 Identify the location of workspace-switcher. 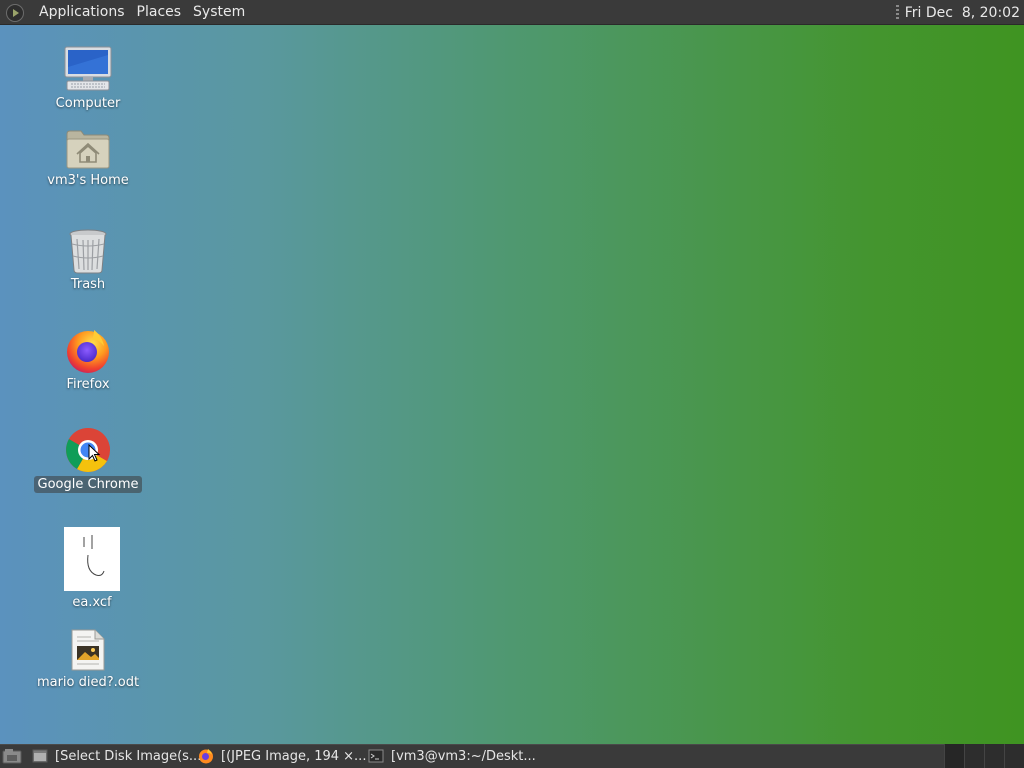
(984, 756).